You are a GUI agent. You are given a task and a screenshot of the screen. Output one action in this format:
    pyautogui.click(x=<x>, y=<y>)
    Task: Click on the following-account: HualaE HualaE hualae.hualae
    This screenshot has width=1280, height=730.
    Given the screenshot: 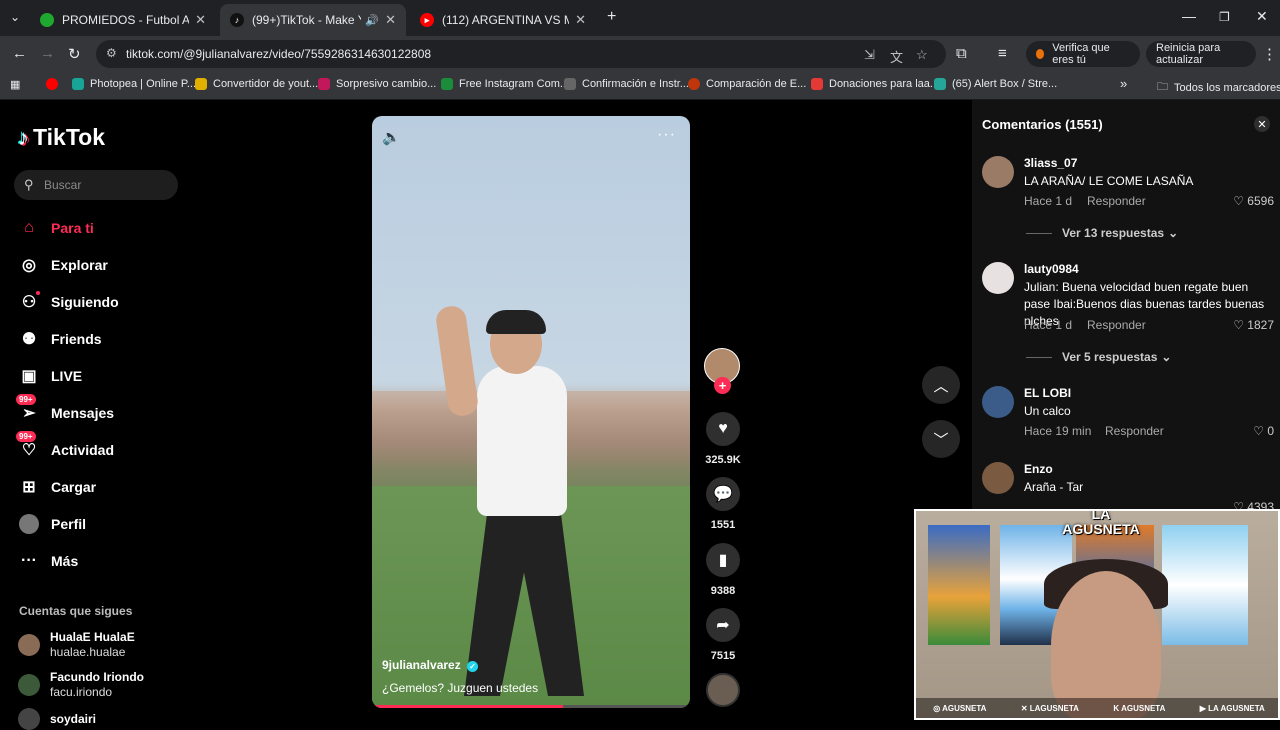 What is the action you would take?
    pyautogui.click(x=76, y=645)
    